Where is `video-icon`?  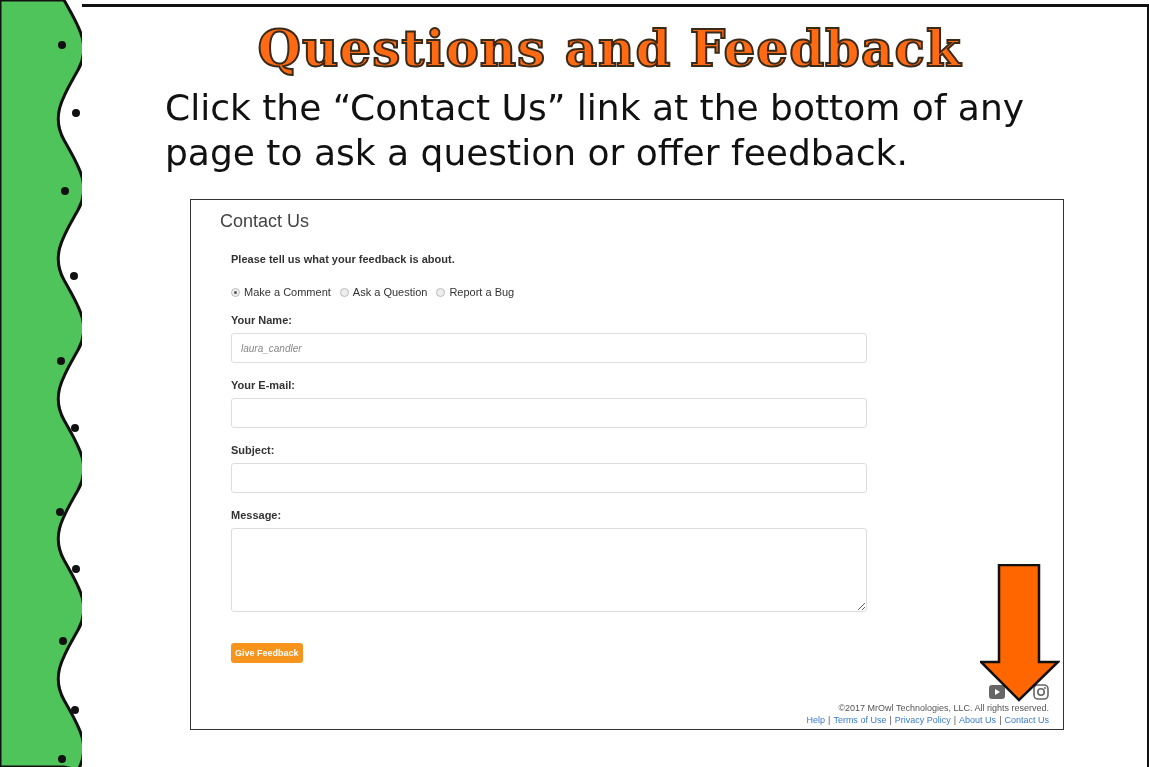
video-icon is located at coordinates (997, 692).